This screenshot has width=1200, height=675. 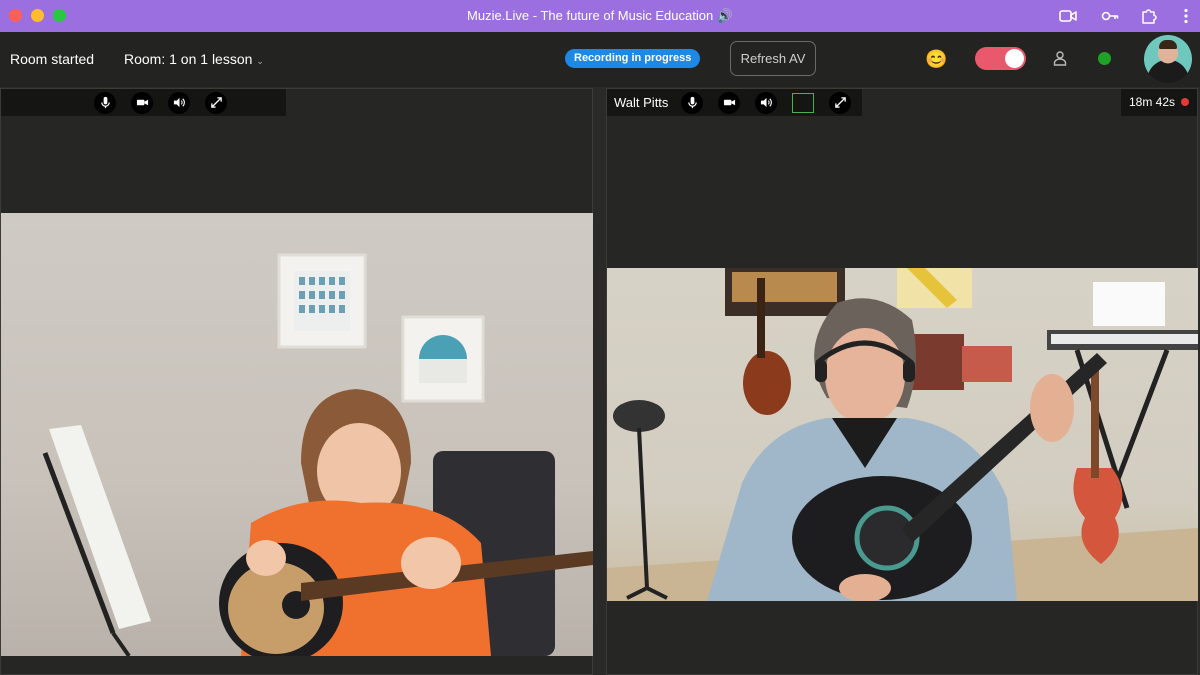 What do you see at coordinates (1151, 102) in the screenshot?
I see `elapsed-time: 18m 42s` at bounding box center [1151, 102].